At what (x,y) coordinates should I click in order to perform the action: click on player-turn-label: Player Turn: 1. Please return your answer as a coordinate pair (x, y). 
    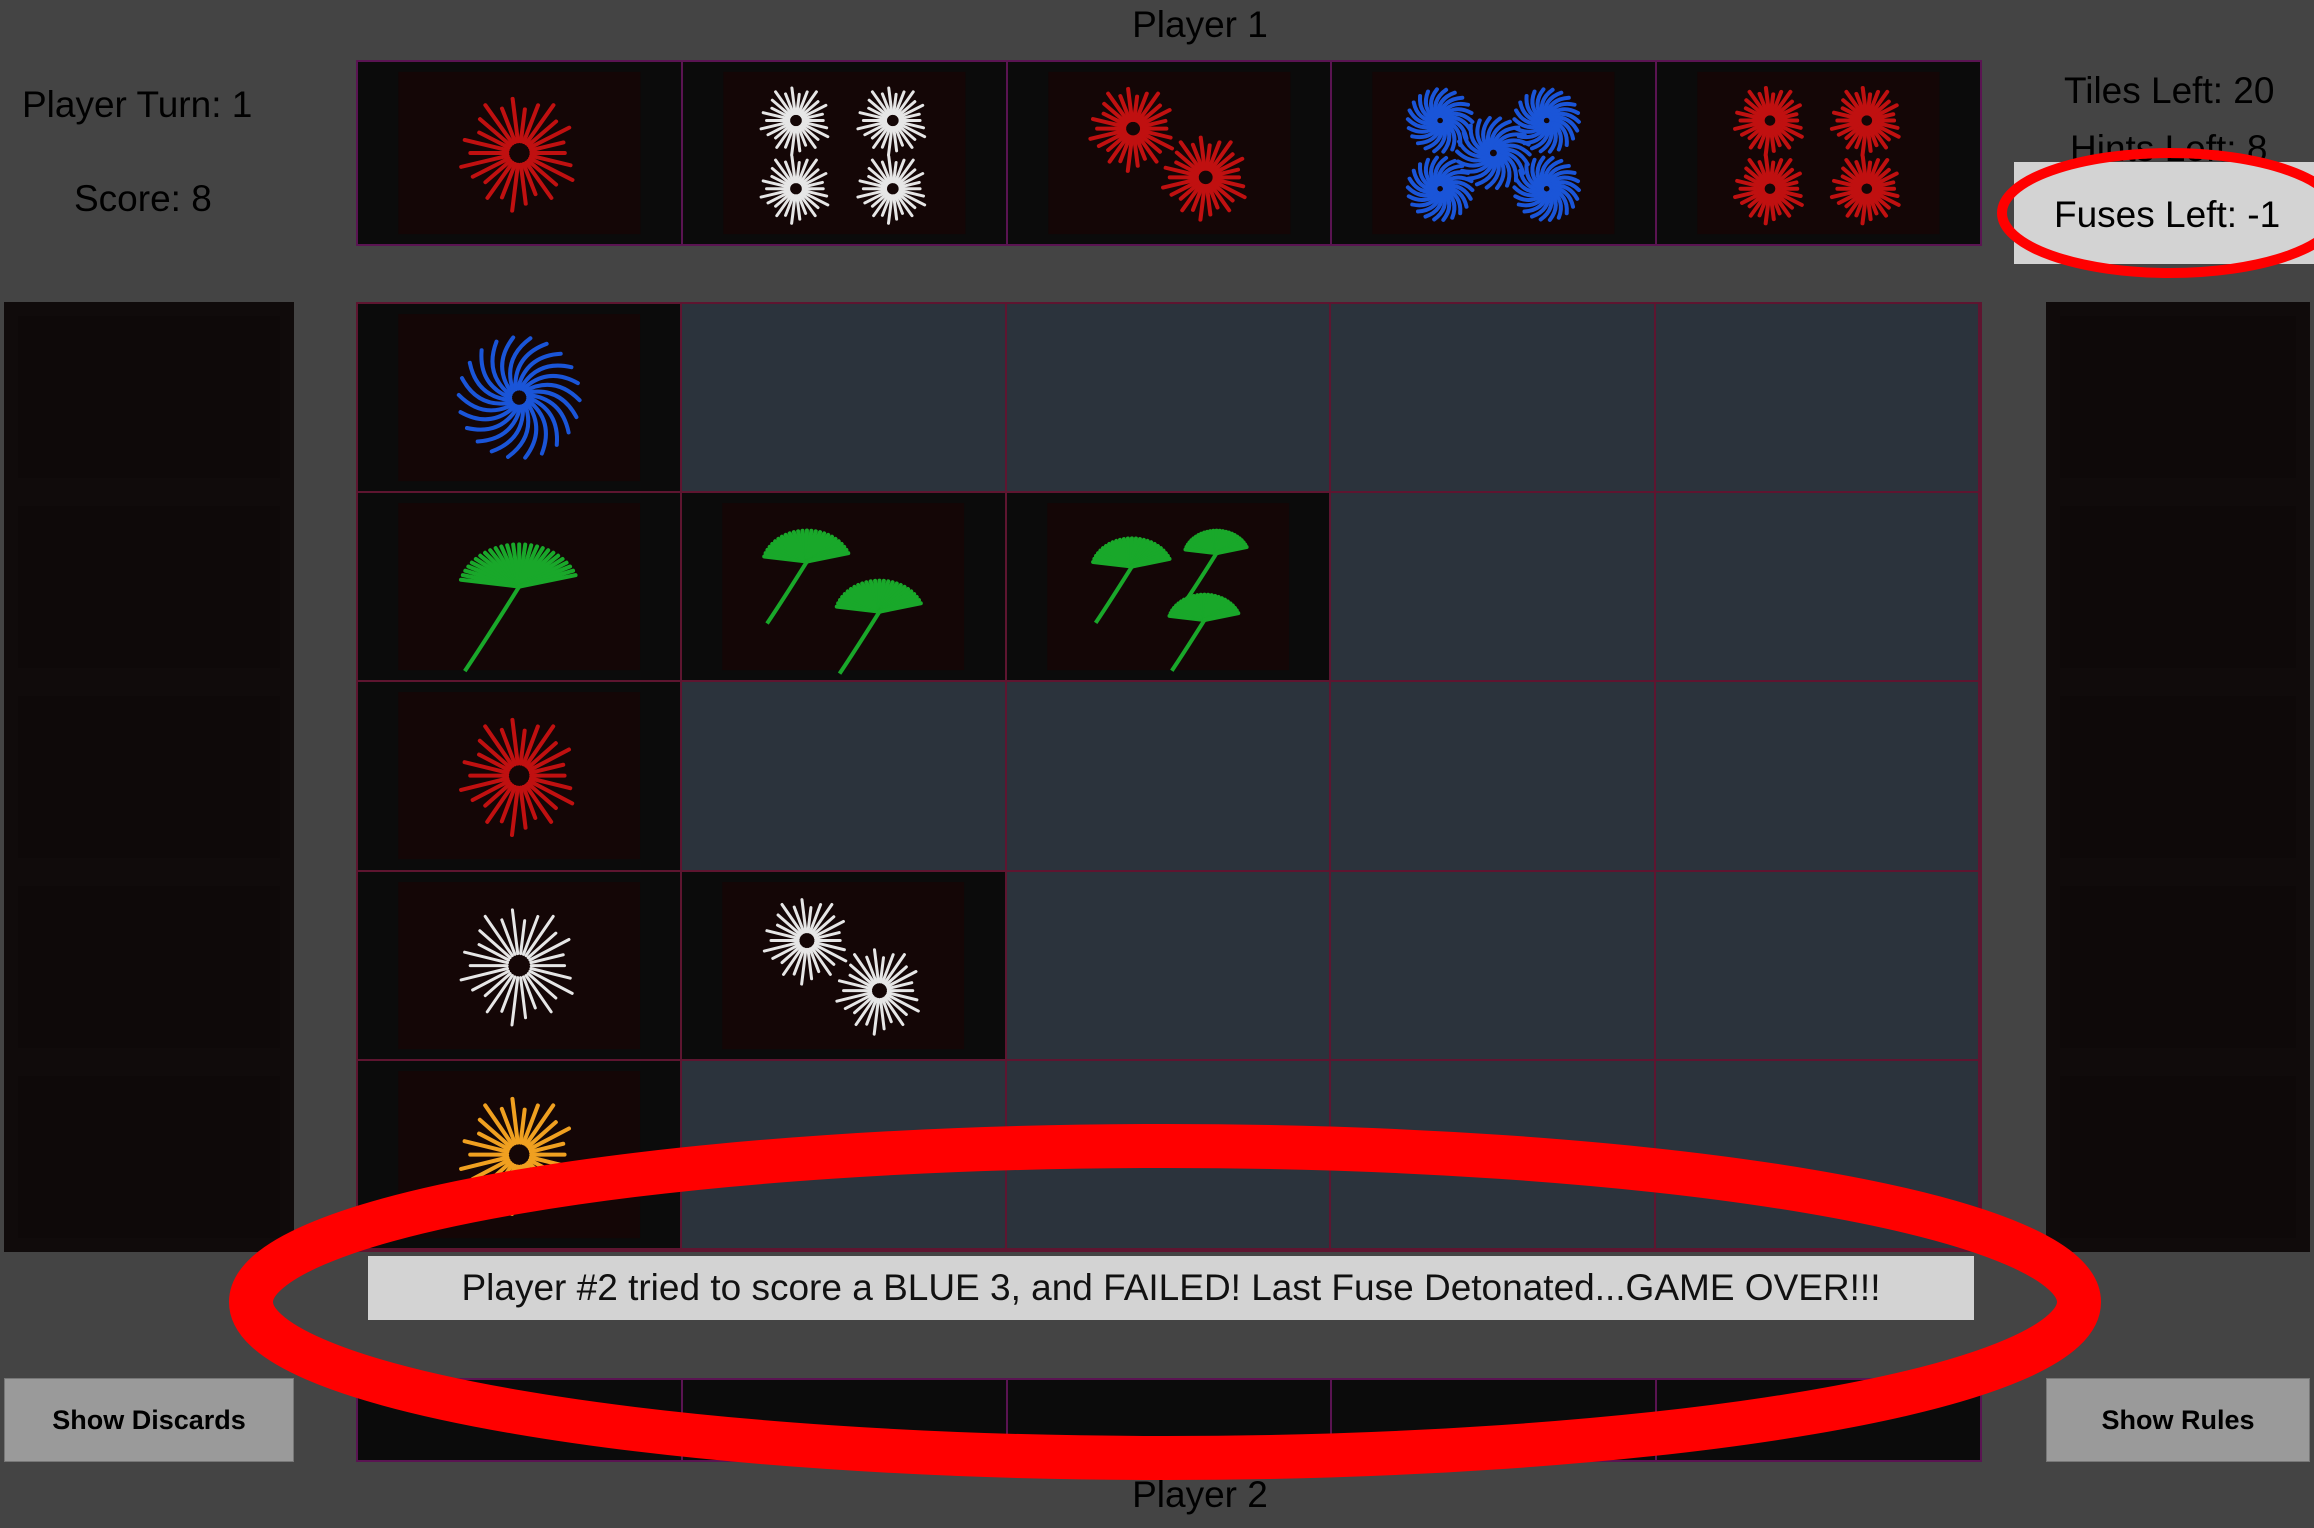
    Looking at the image, I should click on (137, 104).